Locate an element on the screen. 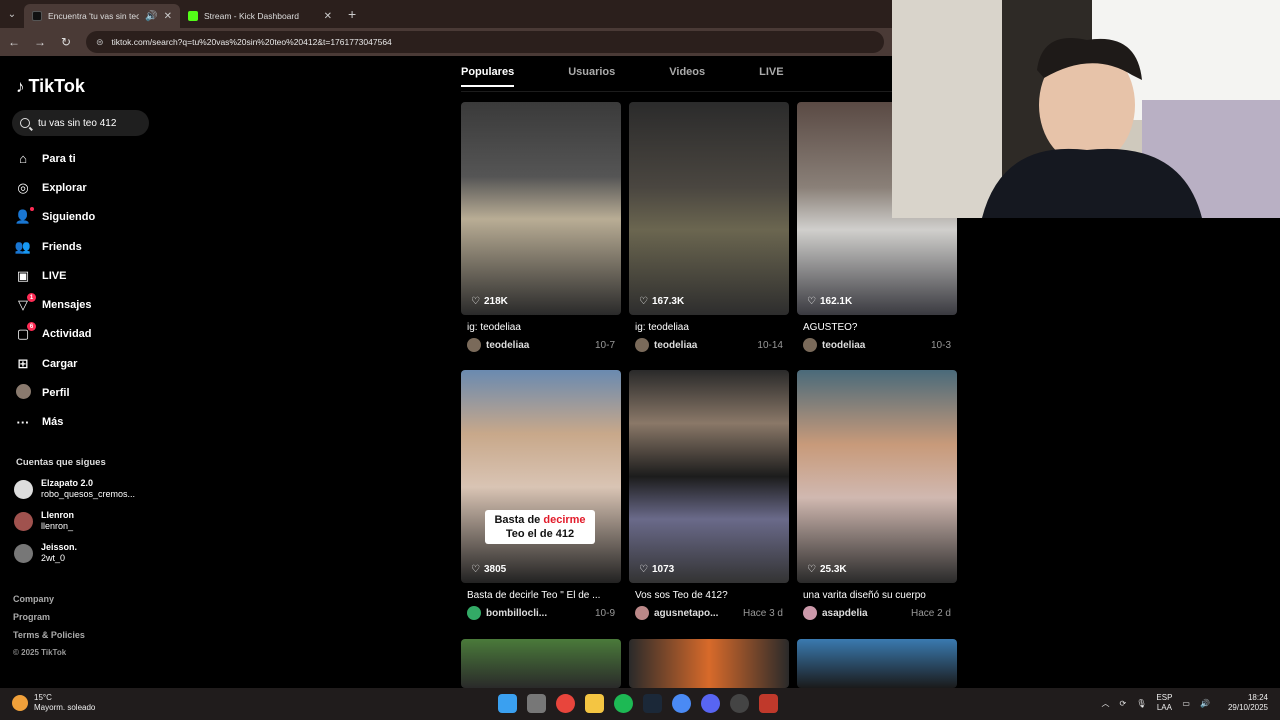  obs-icon is located at coordinates (739, 703).